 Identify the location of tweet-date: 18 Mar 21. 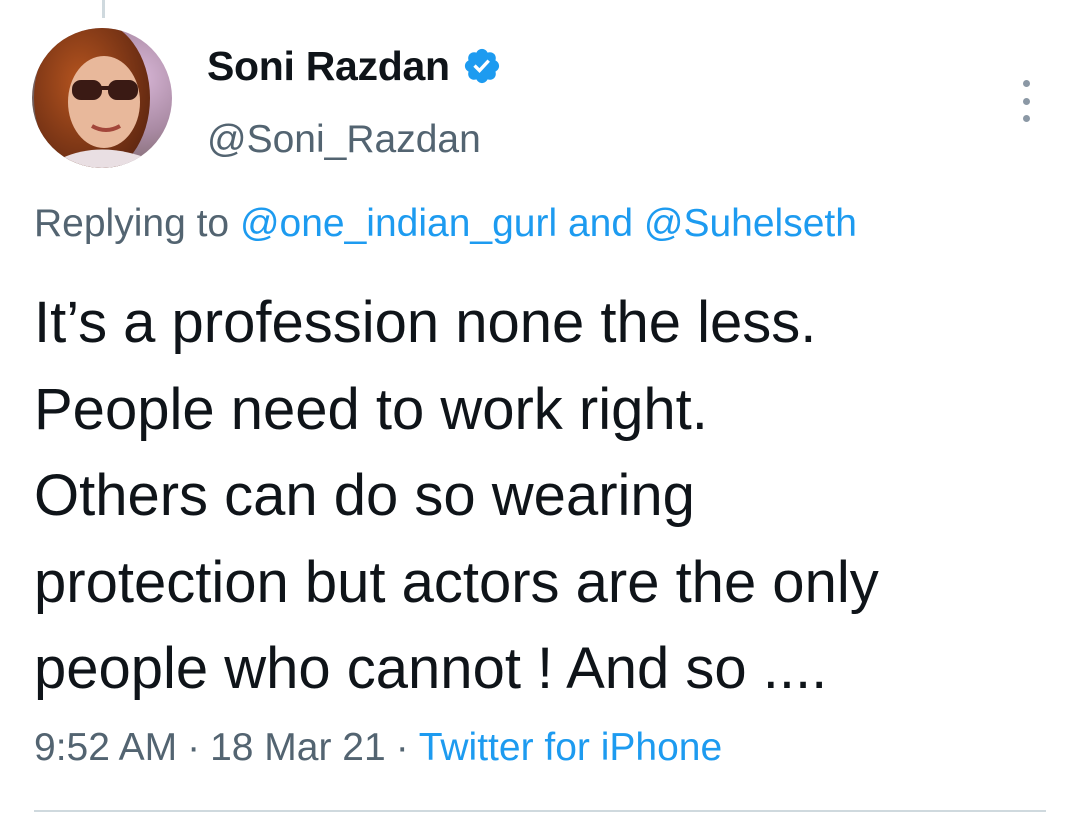
(298, 747).